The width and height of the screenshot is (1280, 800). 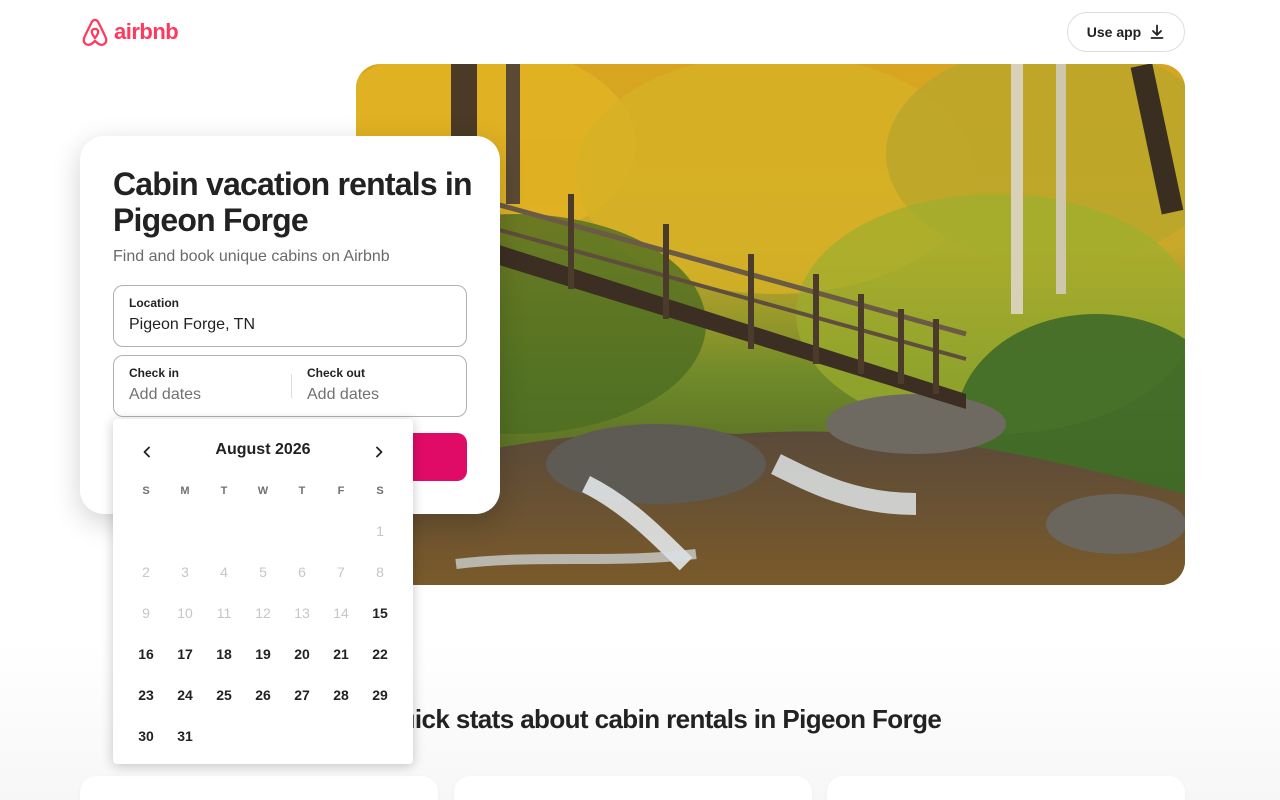 I want to click on use-app-button: Use app, so click(x=1126, y=32).